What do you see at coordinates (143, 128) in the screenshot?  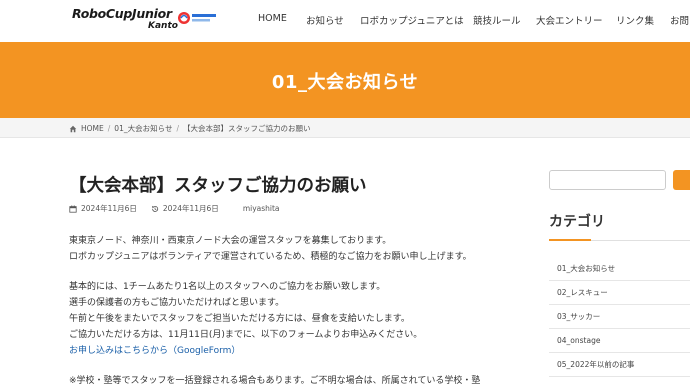 I see `breadcrumb-category: 01_大会お知らせ` at bounding box center [143, 128].